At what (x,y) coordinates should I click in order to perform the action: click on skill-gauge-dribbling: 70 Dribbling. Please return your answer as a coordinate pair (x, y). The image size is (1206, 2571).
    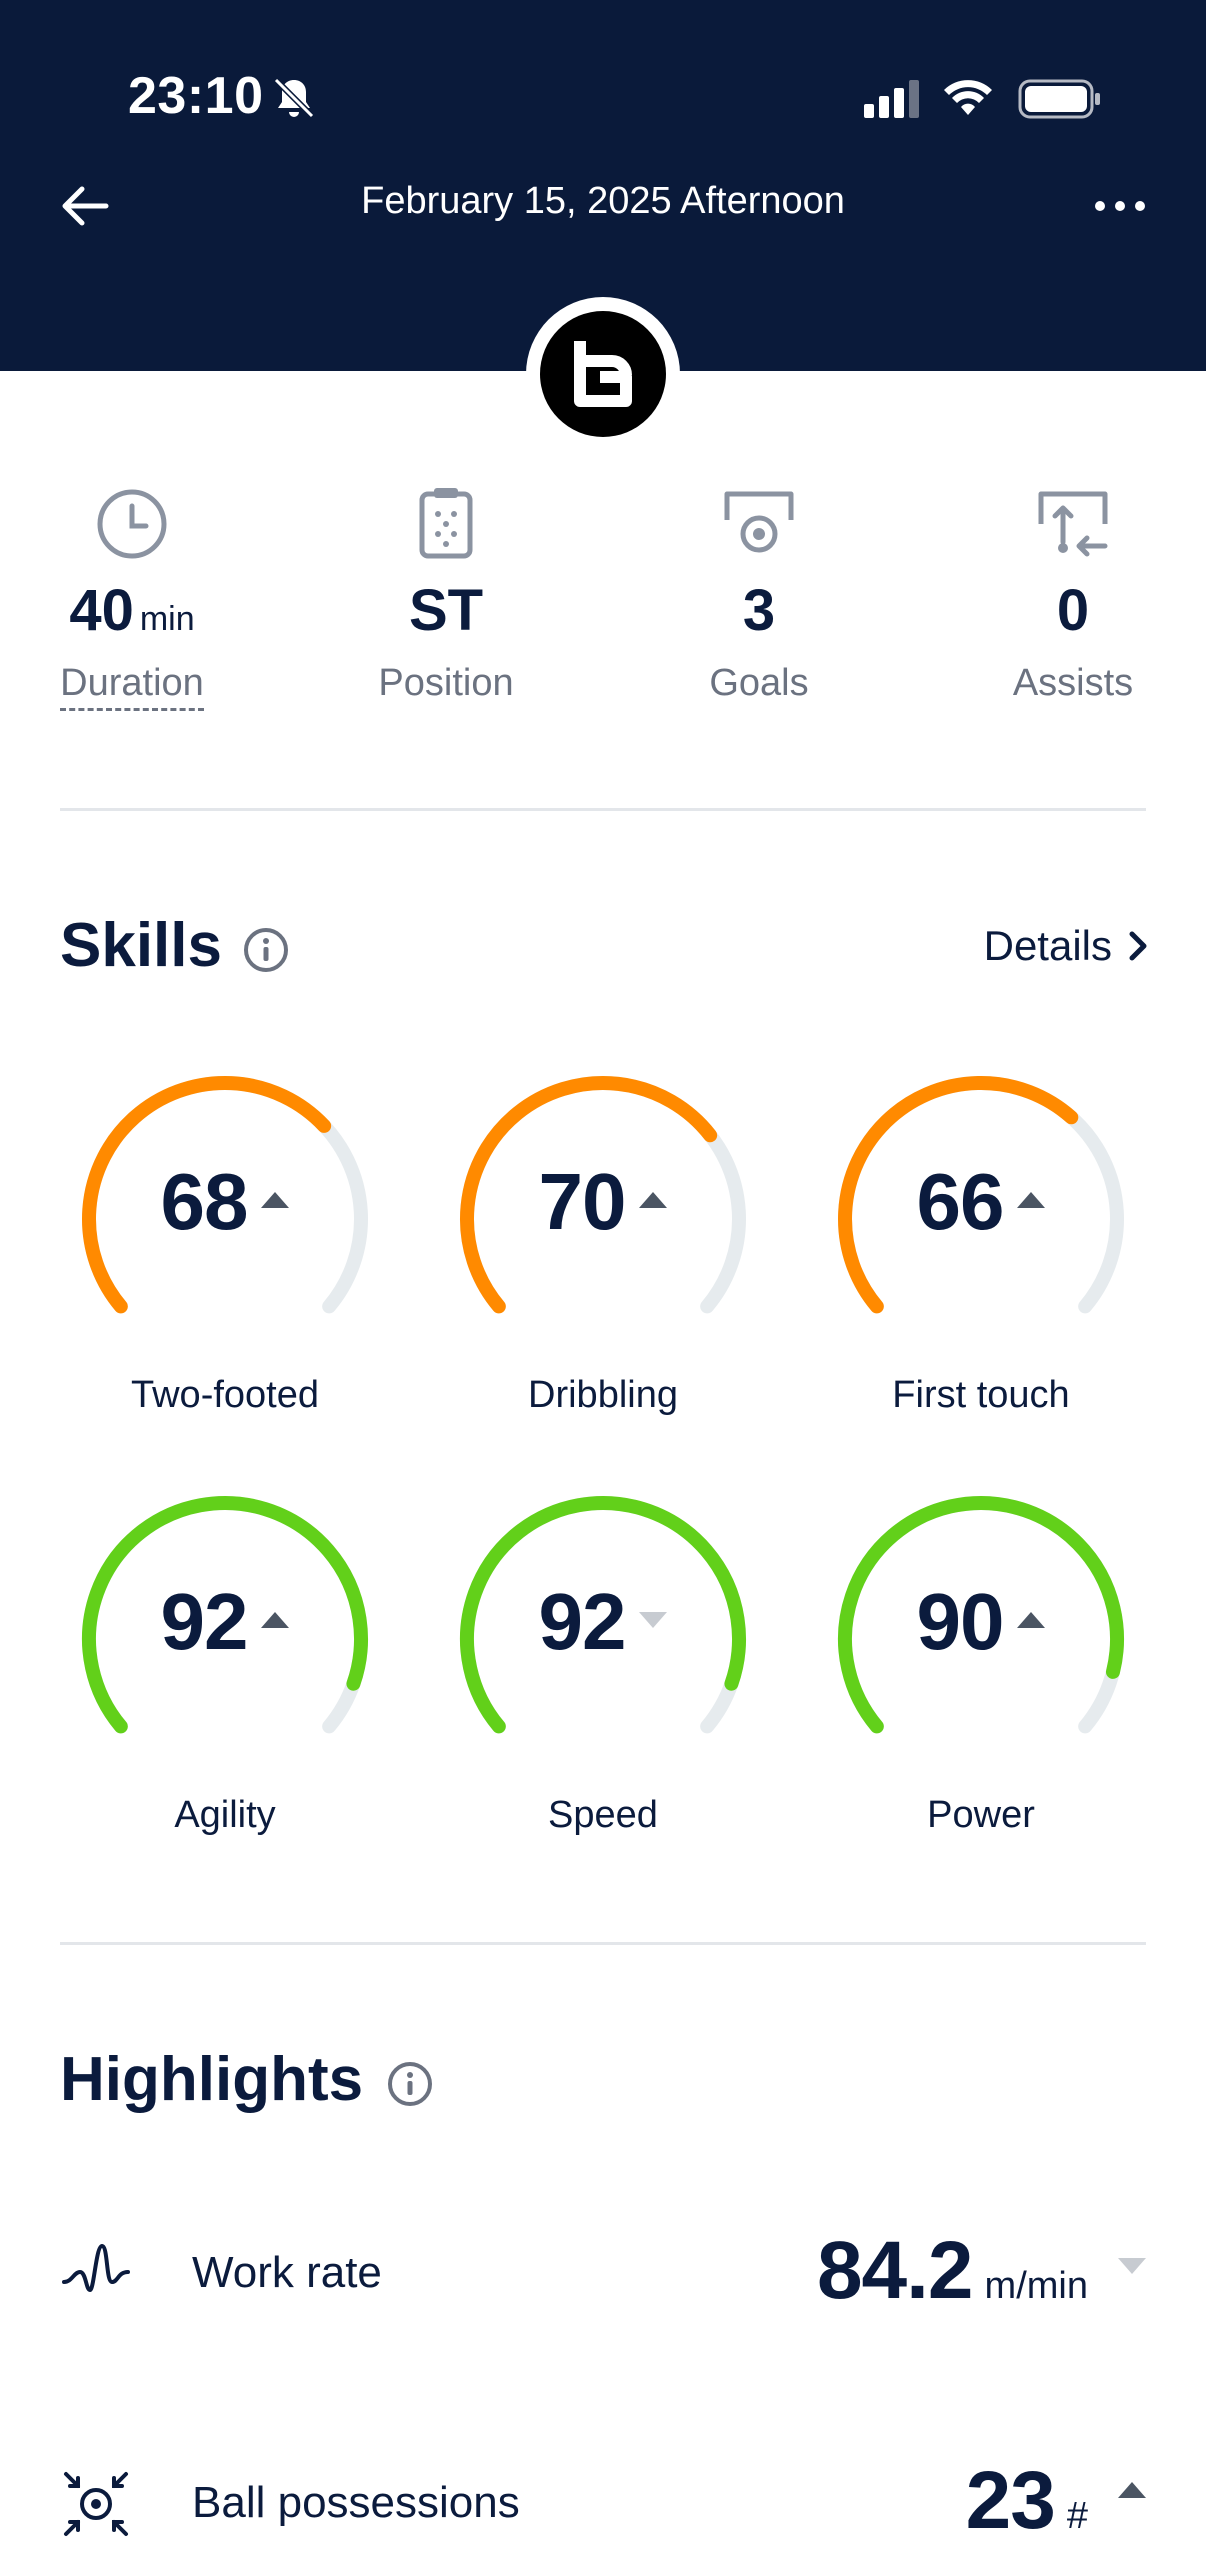
    Looking at the image, I should click on (603, 1240).